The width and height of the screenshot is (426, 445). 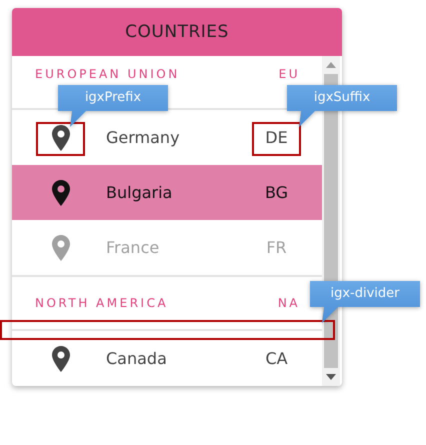 I want to click on country-name: Canada, so click(x=137, y=358).